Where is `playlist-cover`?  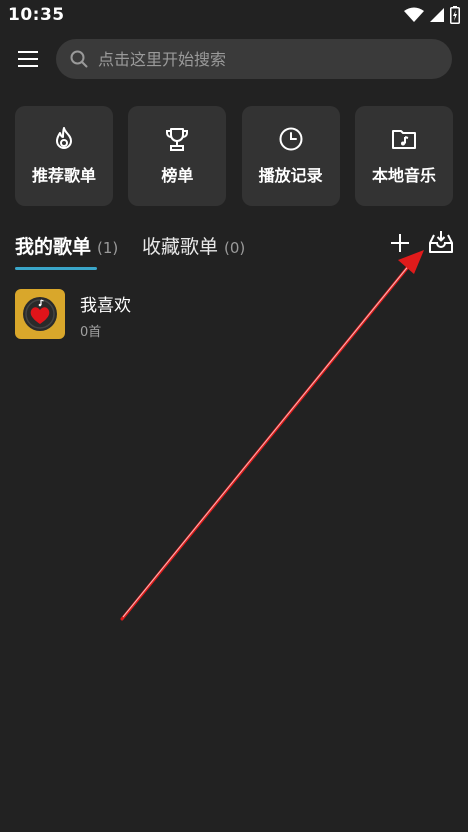 playlist-cover is located at coordinates (40, 314).